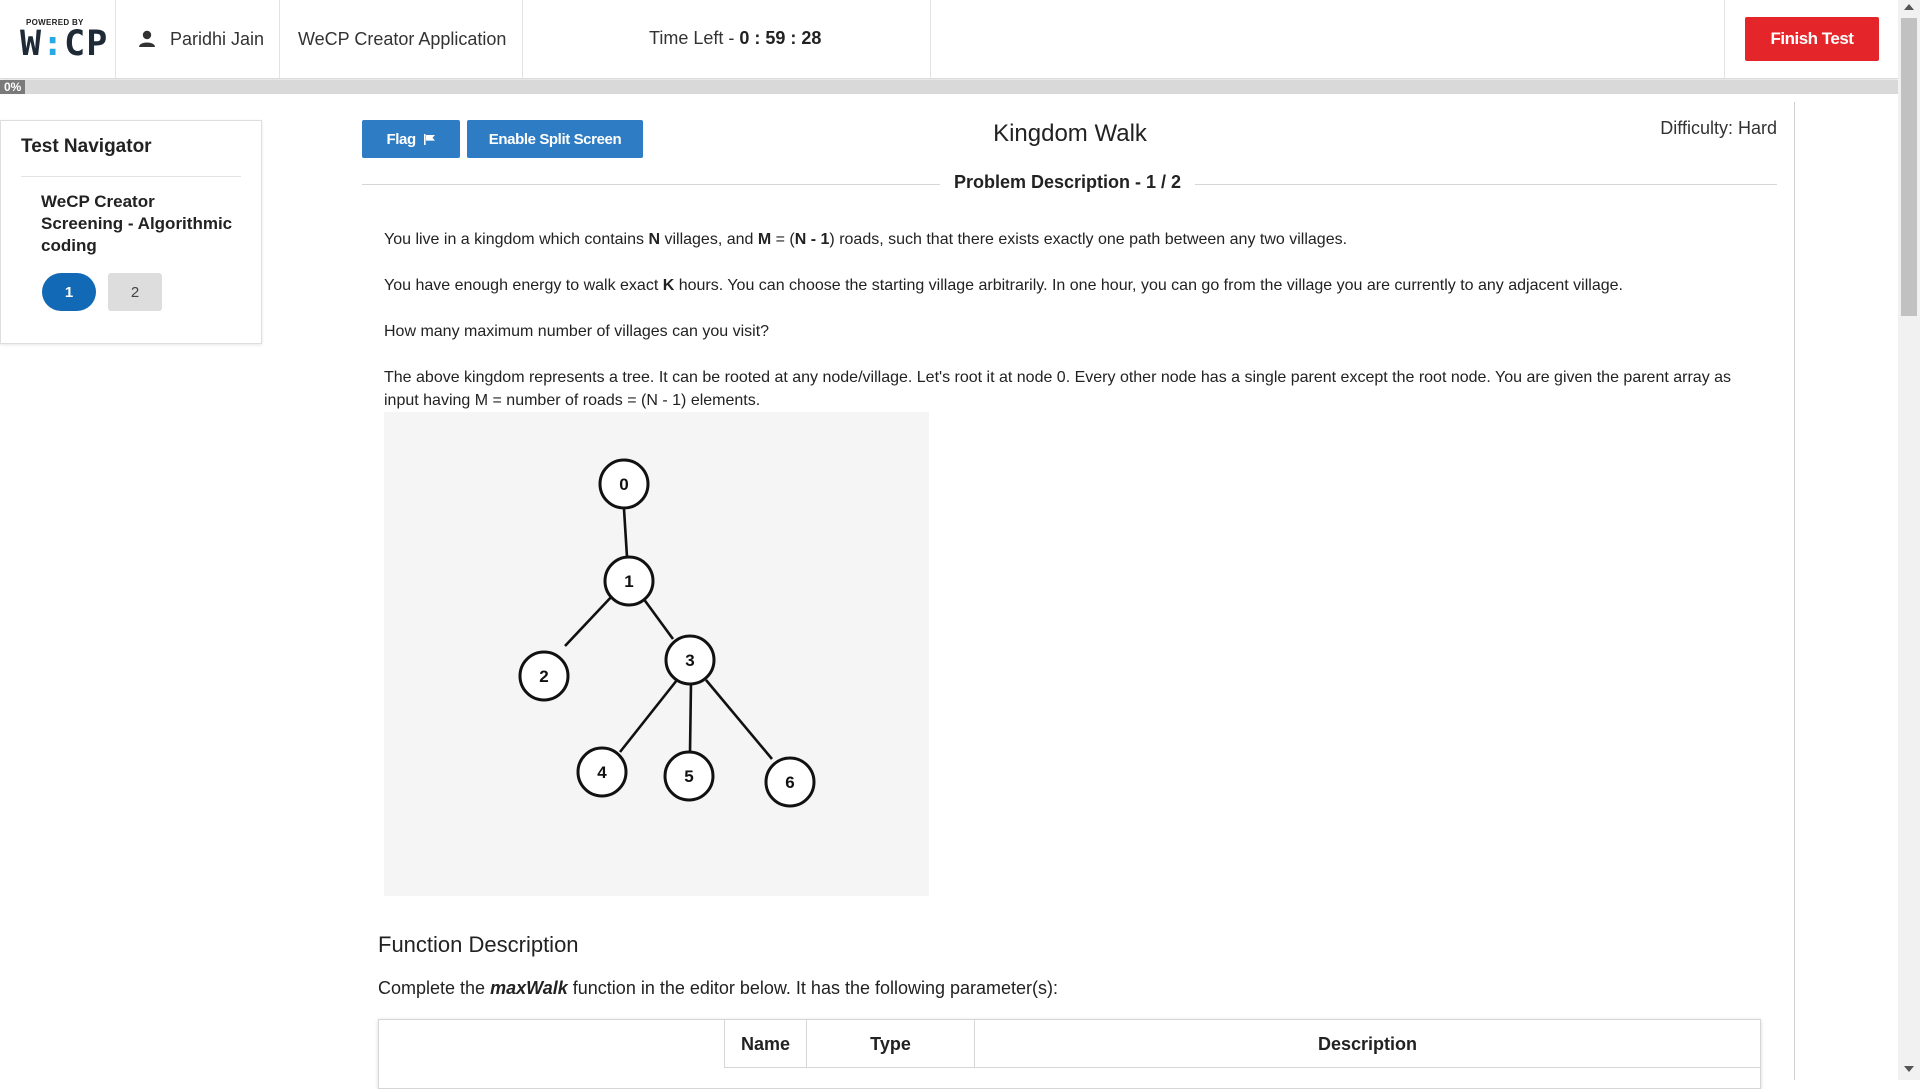  Describe the element at coordinates (602, 772) in the screenshot. I see `tree-node-label-4: 4` at that location.